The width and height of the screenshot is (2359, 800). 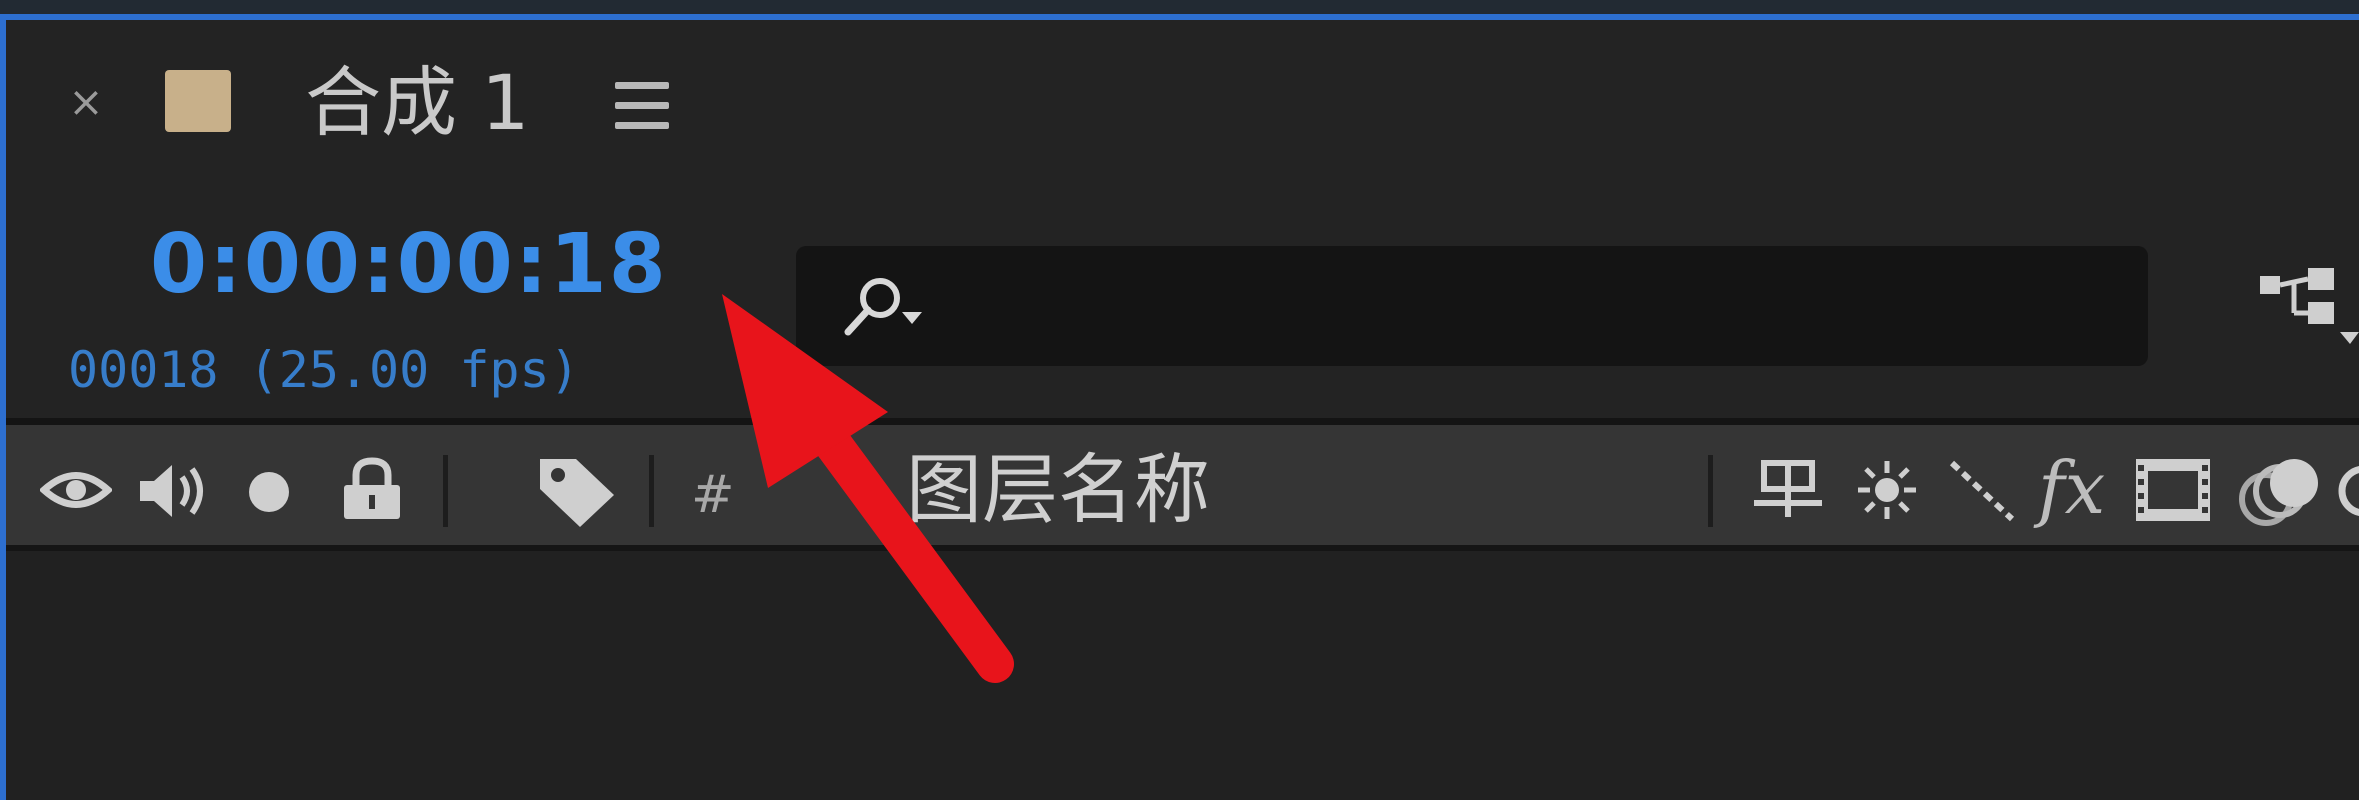 What do you see at coordinates (417, 103) in the screenshot?
I see `composition-tab-title: 合成 1` at bounding box center [417, 103].